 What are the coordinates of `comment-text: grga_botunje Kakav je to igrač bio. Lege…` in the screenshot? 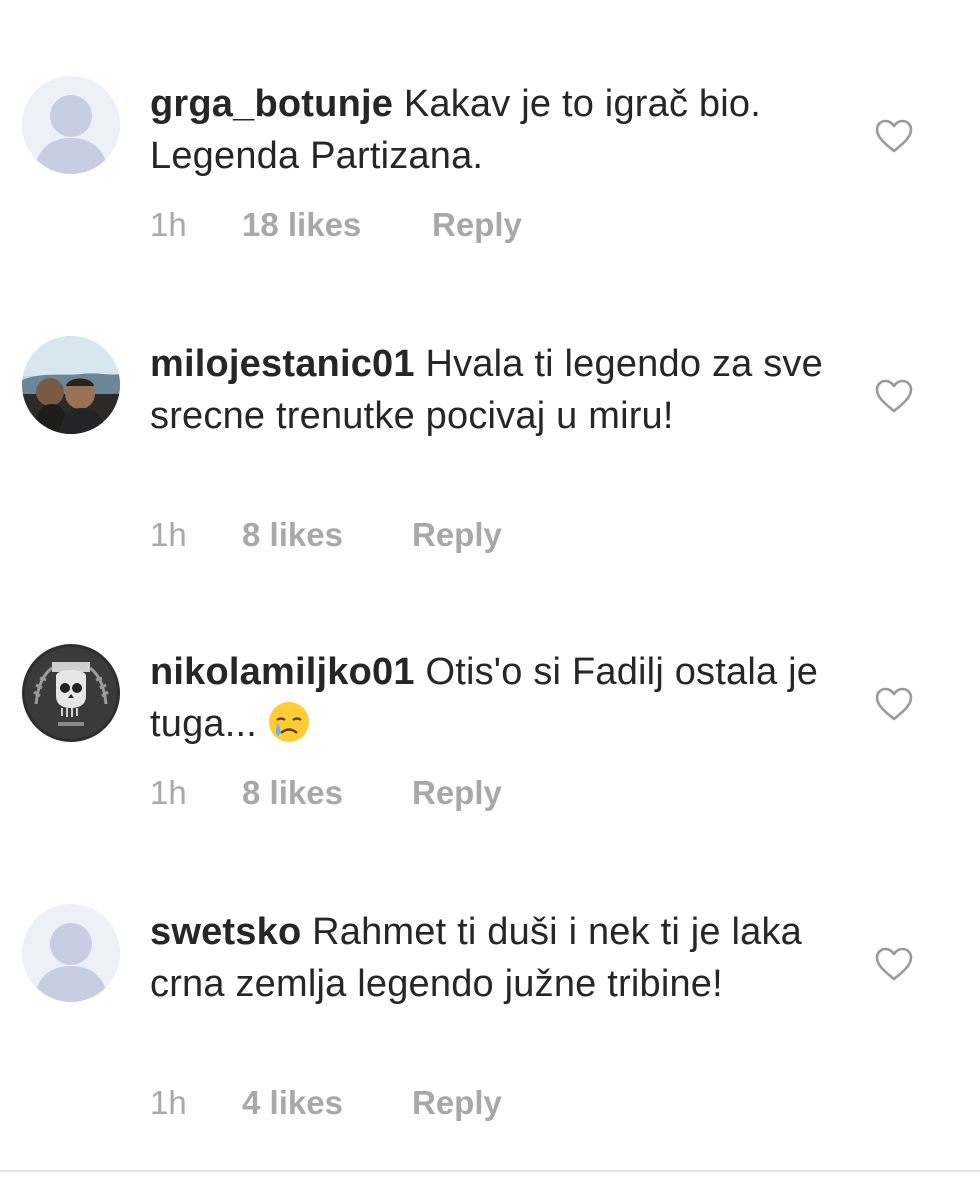 It's located at (490, 130).